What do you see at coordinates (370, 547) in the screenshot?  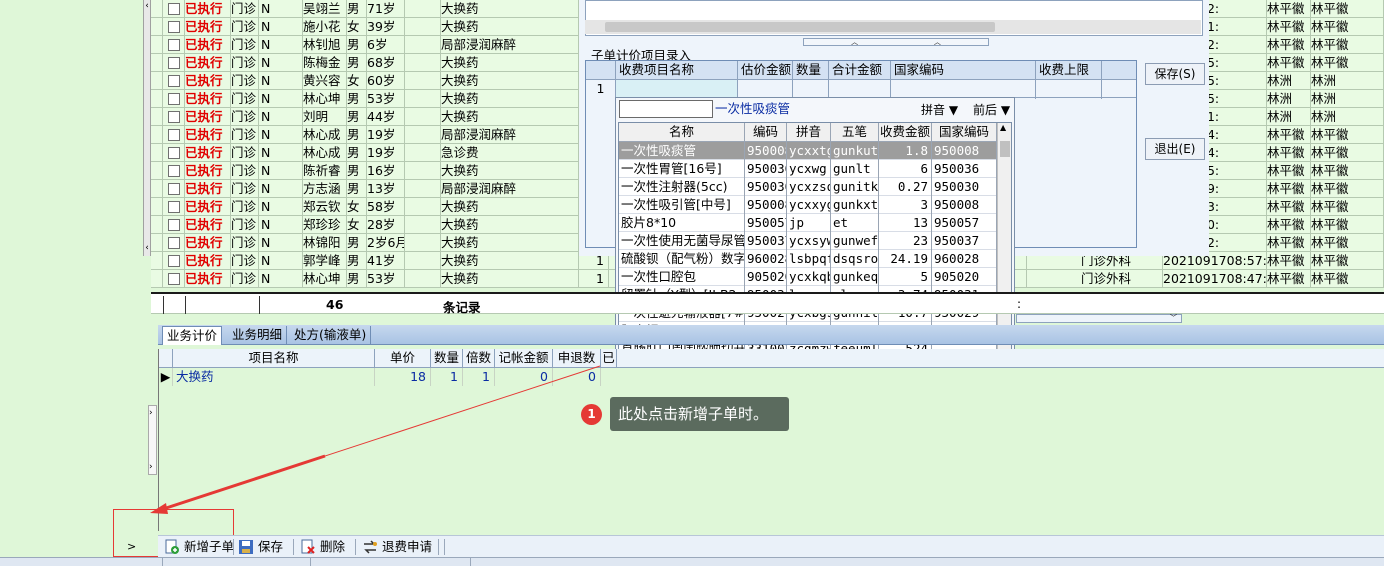 I see `exchange-arrows-icon` at bounding box center [370, 547].